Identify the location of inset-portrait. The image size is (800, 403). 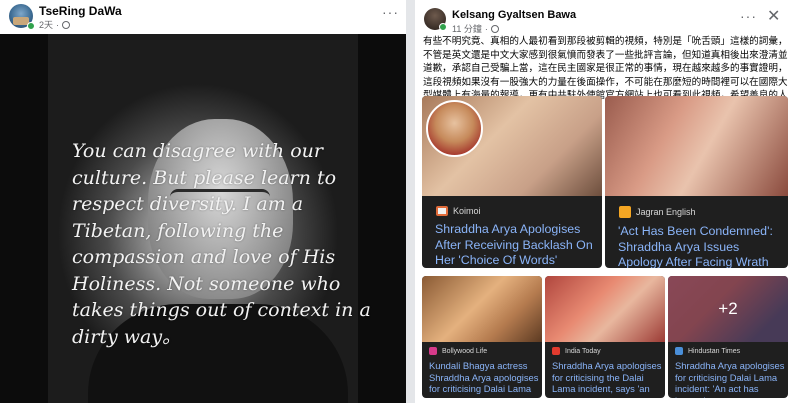
(454, 128).